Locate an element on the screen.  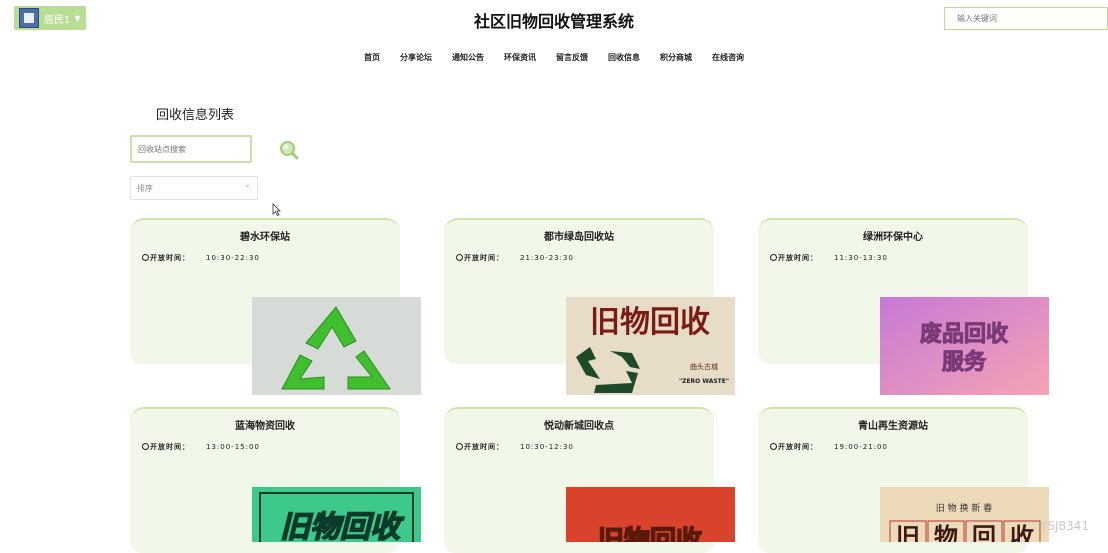
nav-eco-news: 环保资讯 is located at coordinates (520, 57).